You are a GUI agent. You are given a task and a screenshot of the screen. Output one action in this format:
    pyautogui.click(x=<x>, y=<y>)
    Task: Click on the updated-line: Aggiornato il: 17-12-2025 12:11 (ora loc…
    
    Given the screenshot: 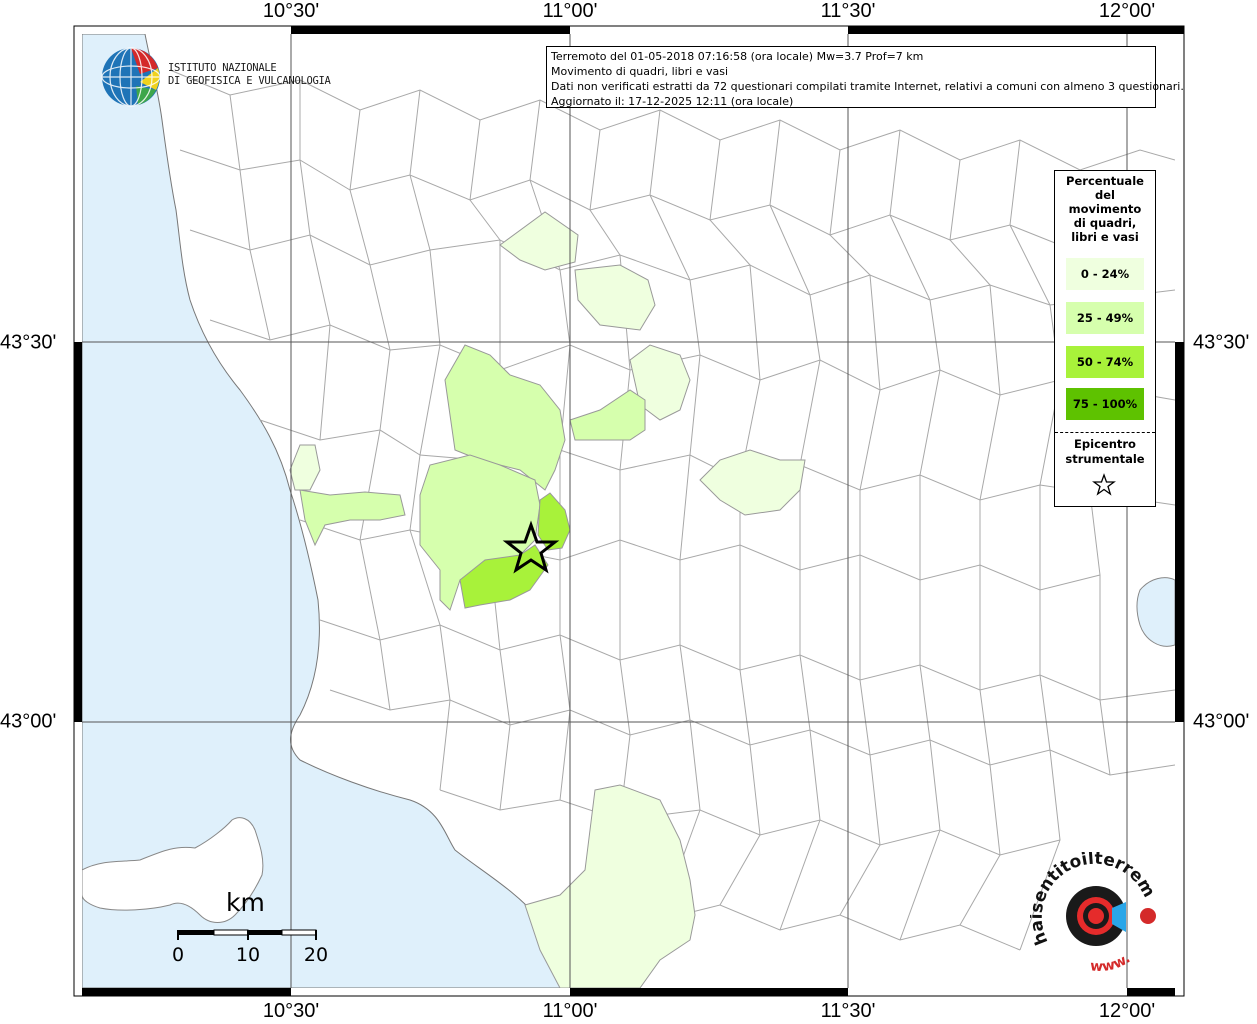 What is the action you would take?
    pyautogui.click(x=672, y=101)
    